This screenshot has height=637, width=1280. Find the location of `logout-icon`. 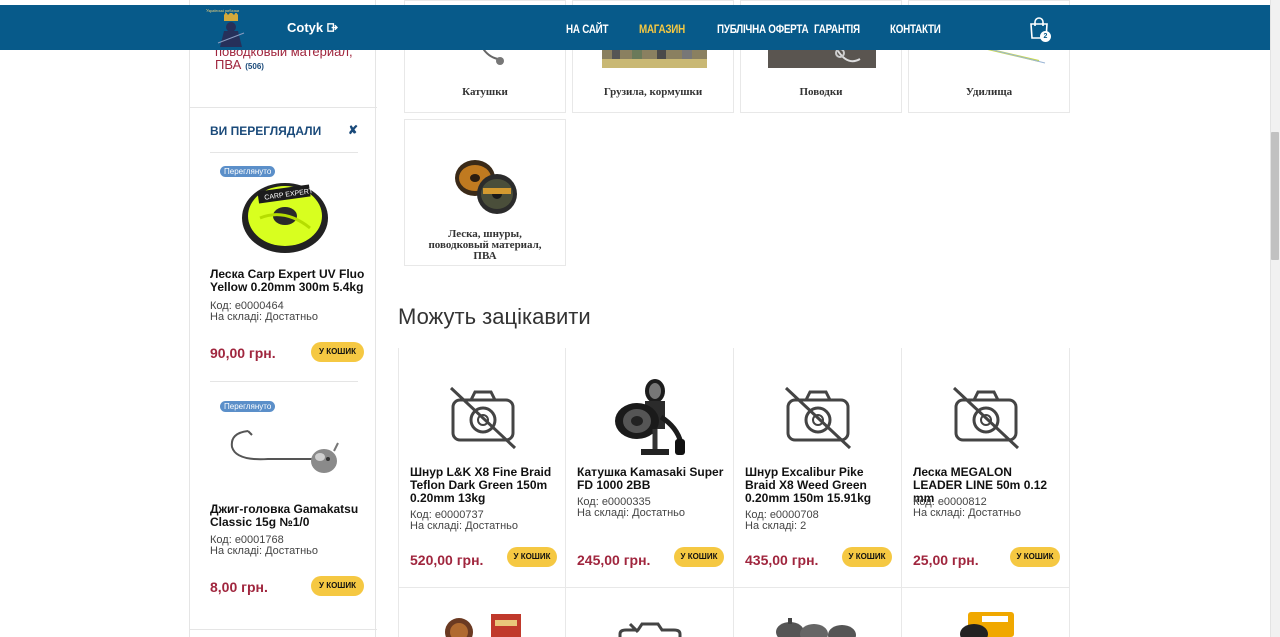

logout-icon is located at coordinates (333, 27).